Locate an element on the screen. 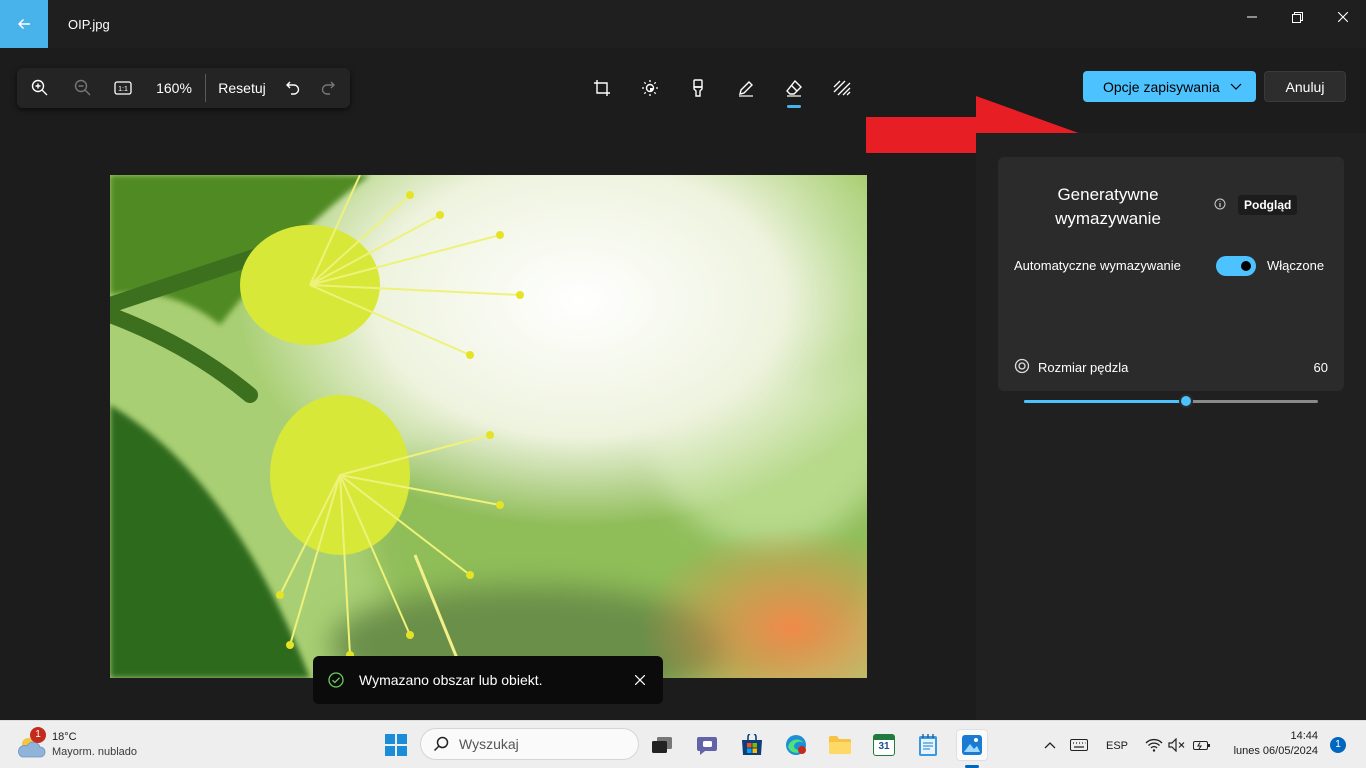  folder-icon is located at coordinates (840, 745).